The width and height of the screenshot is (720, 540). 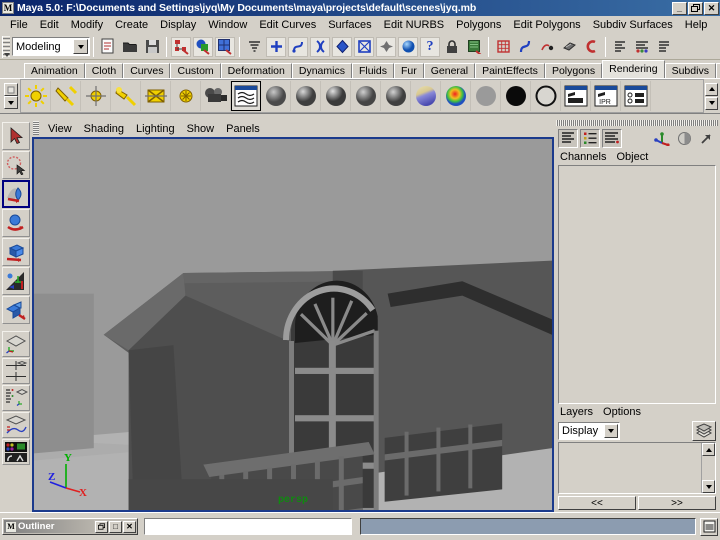 What do you see at coordinates (573, 70) in the screenshot?
I see `shelf-tab-polygons: Polygons` at bounding box center [573, 70].